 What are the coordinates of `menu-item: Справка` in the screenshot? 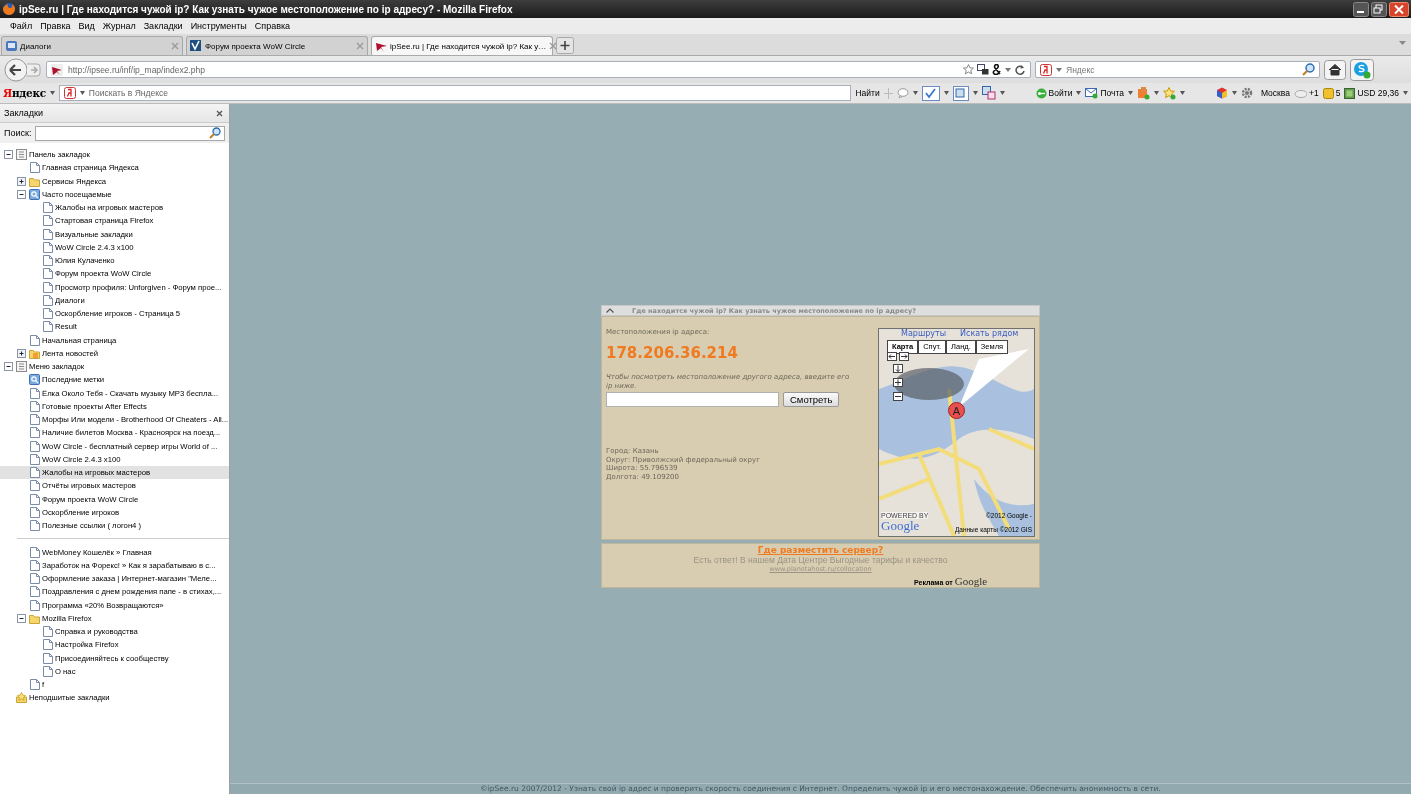 It's located at (272, 26).